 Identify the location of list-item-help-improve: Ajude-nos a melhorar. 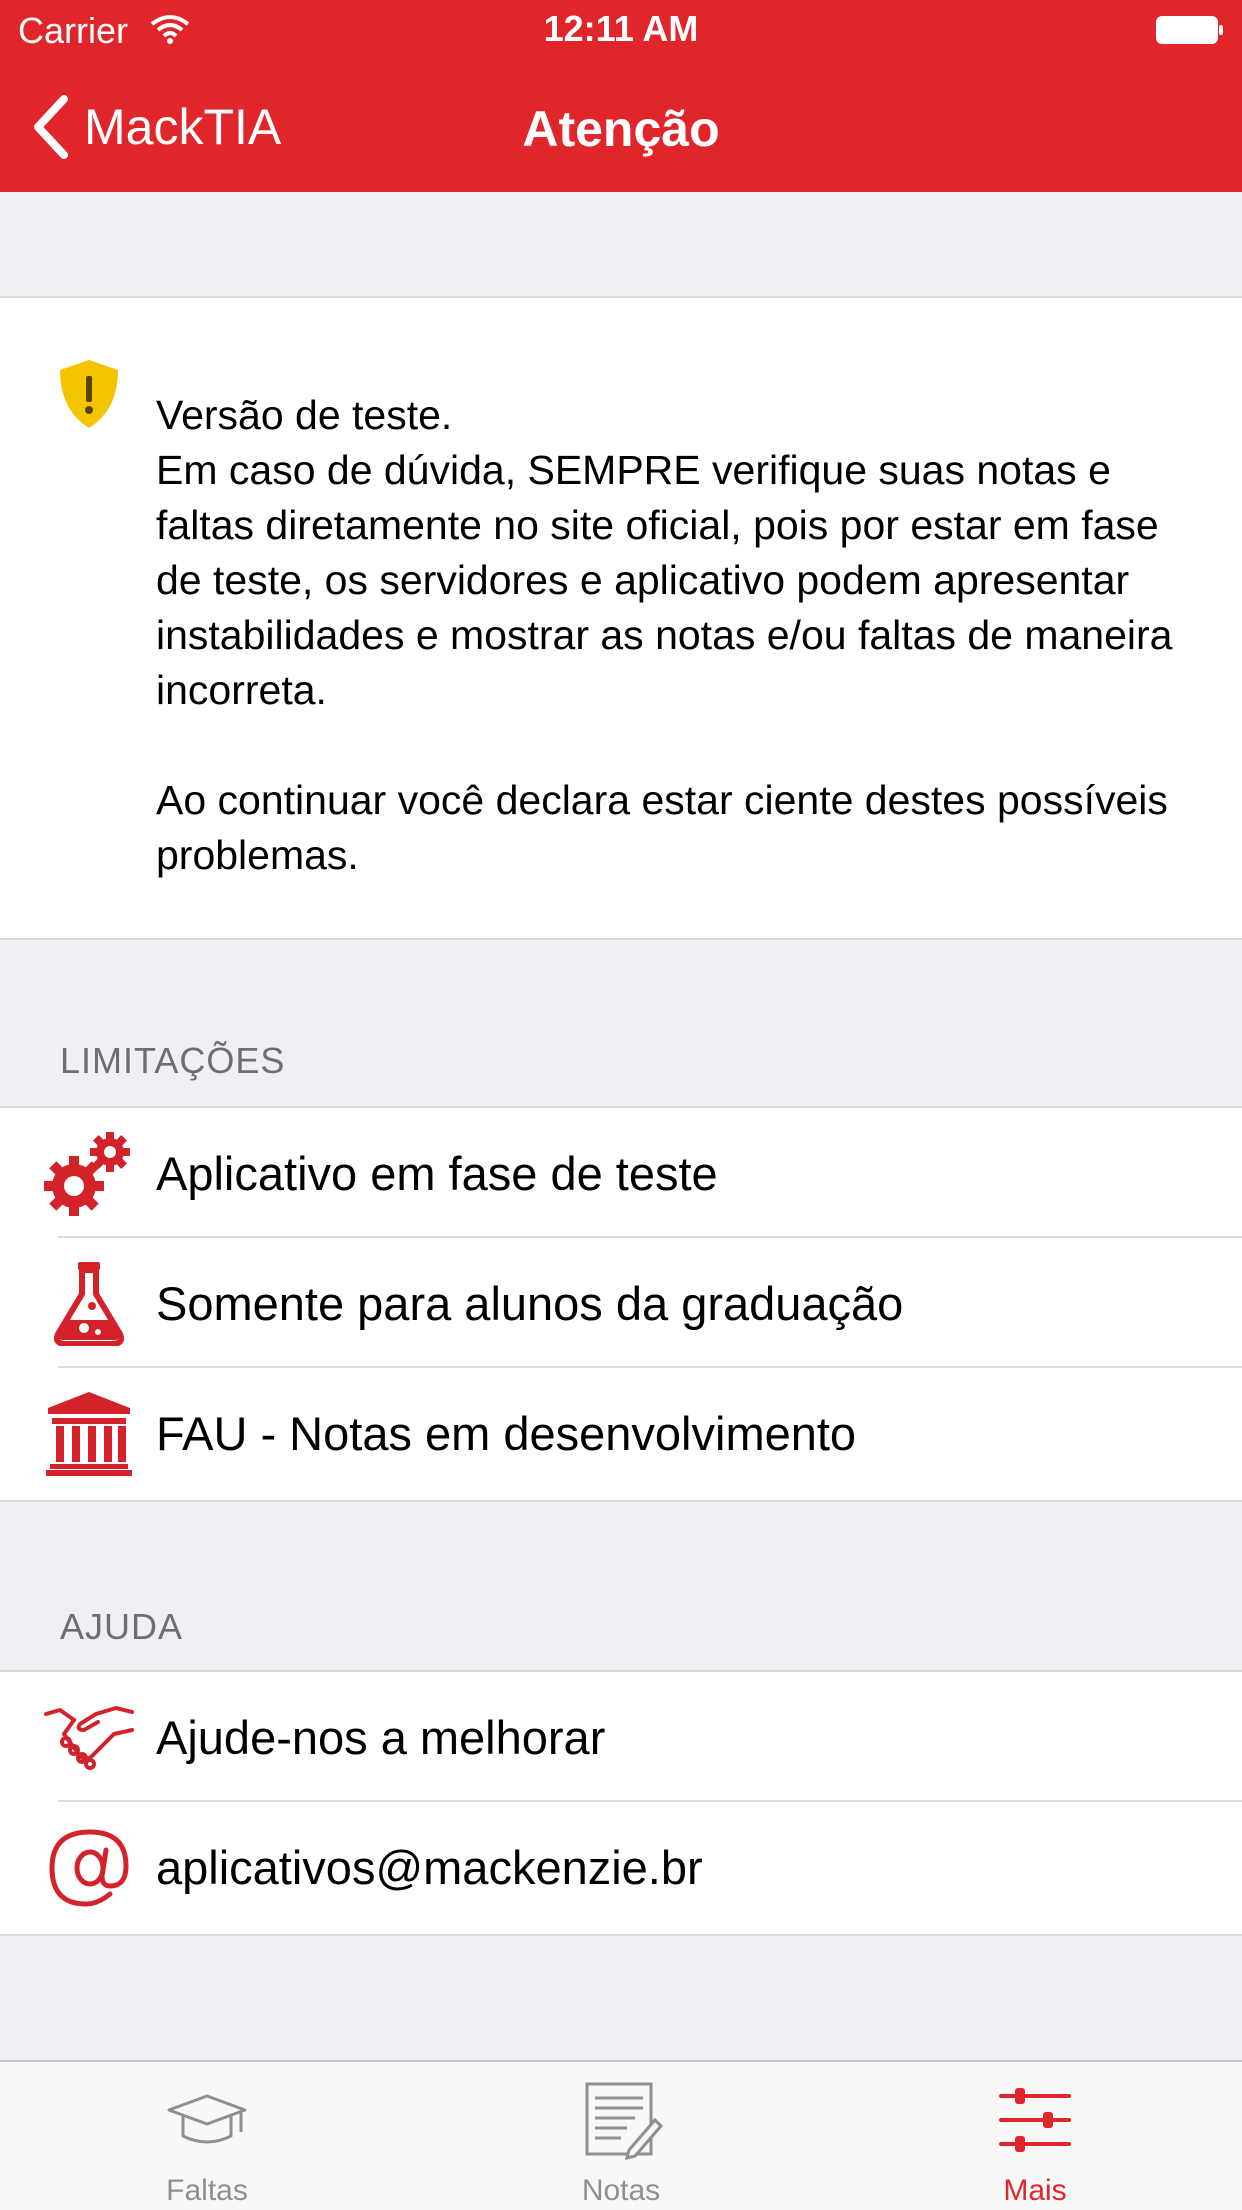
(621, 1737).